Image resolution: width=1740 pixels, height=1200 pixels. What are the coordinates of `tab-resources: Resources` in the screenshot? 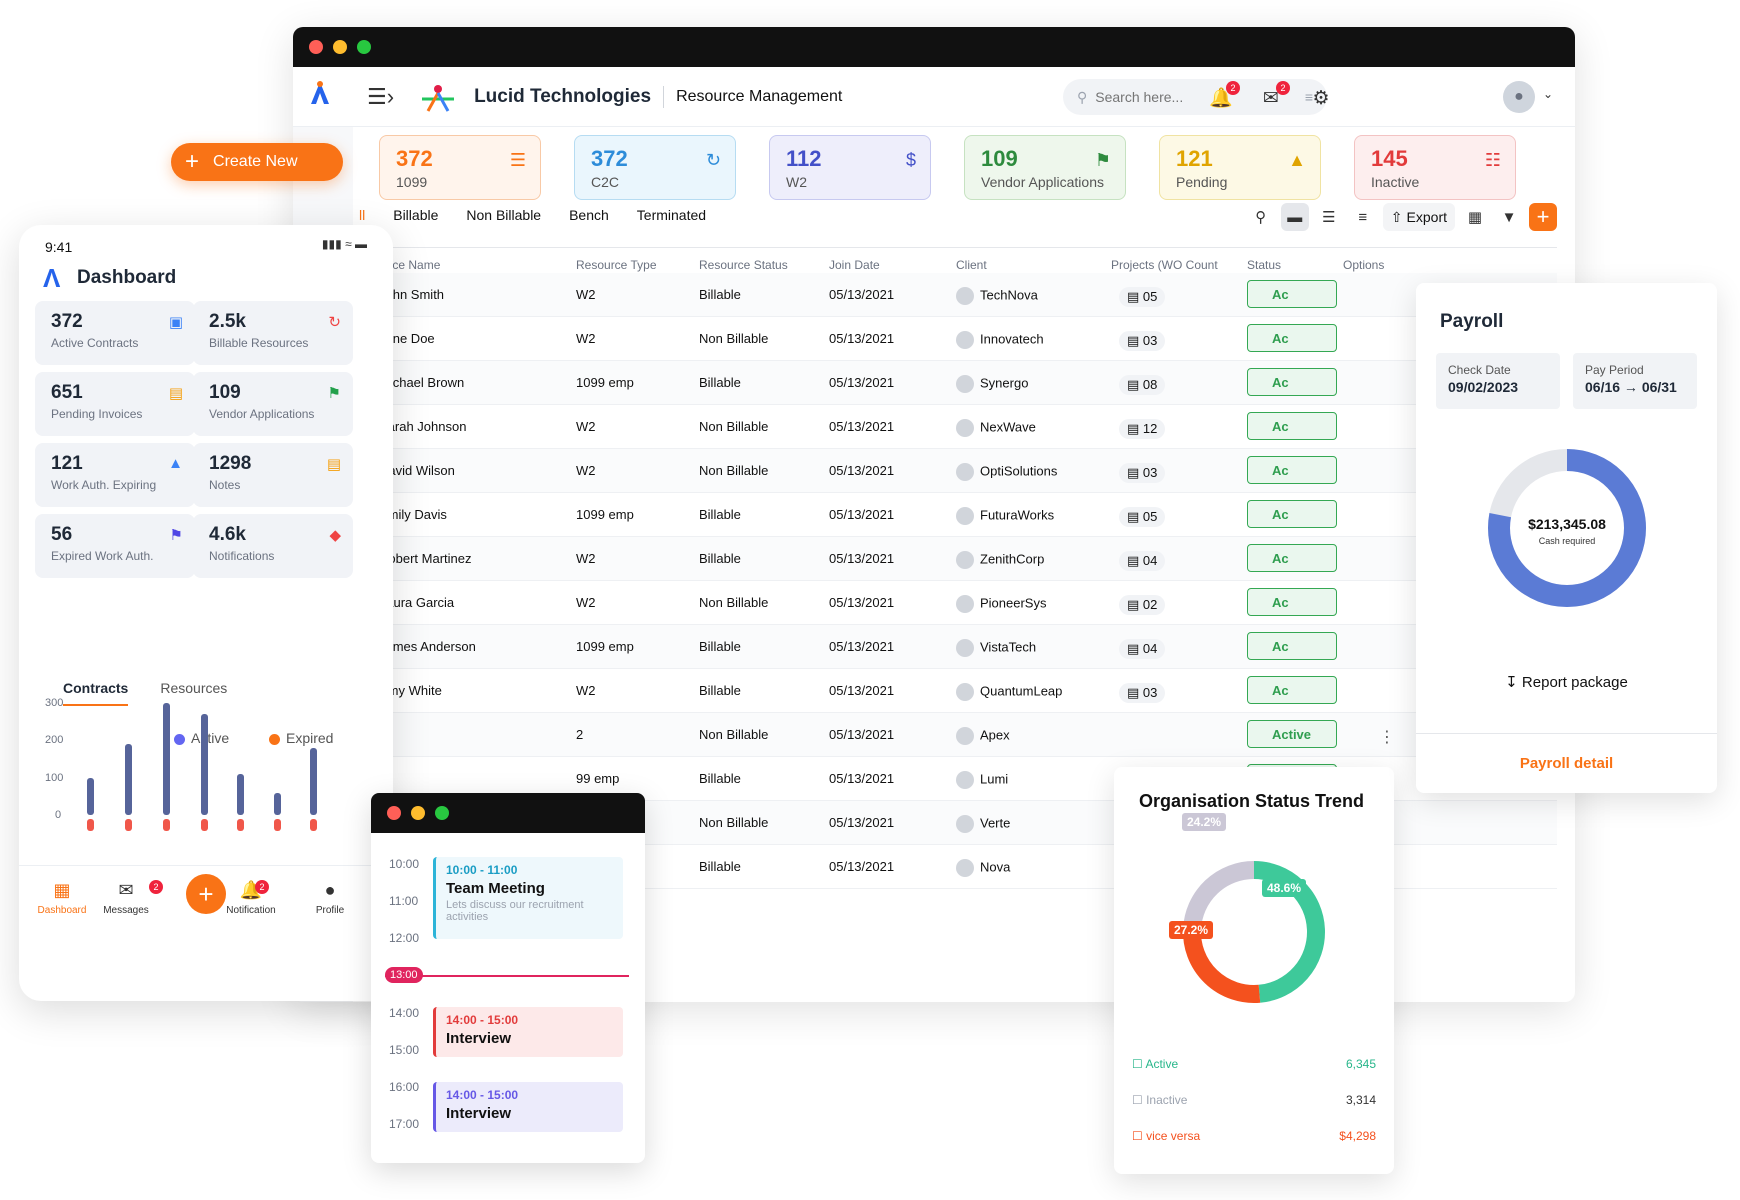 It's located at (193, 693).